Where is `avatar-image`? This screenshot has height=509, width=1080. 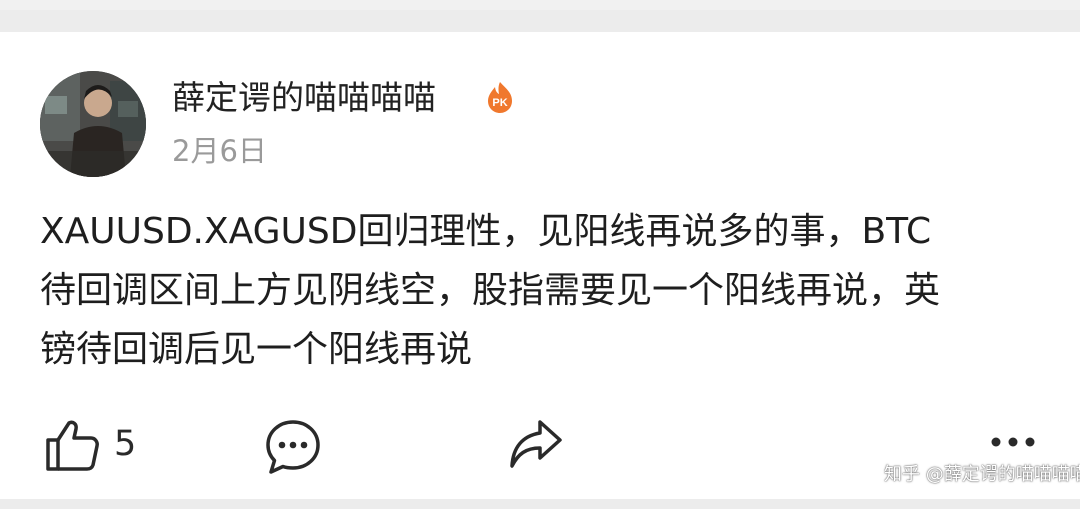 avatar-image is located at coordinates (93, 124).